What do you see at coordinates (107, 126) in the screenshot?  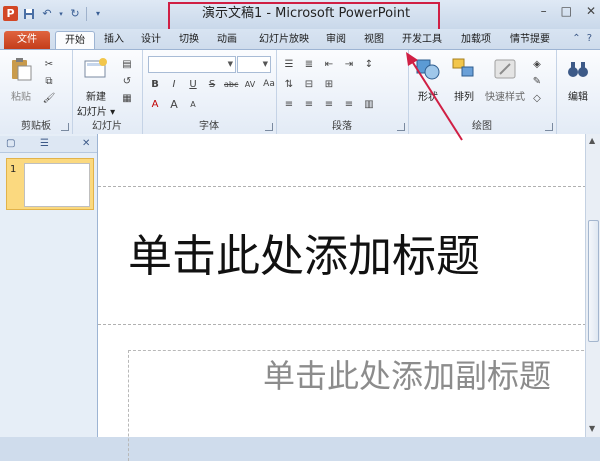 I see `slides-group-label: 幻灯片` at bounding box center [107, 126].